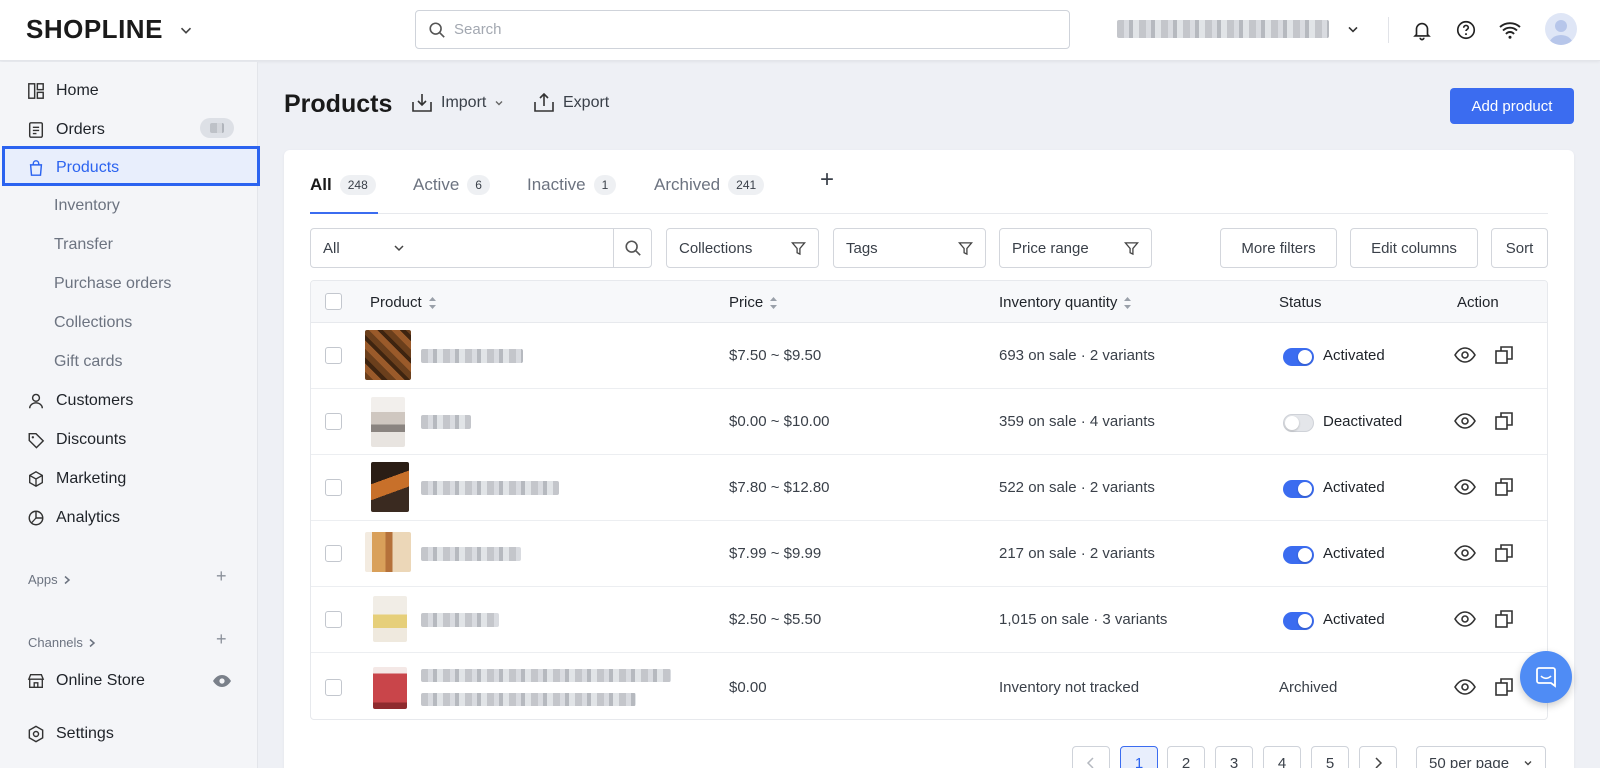 The image size is (1600, 768). What do you see at coordinates (572, 185) in the screenshot?
I see `tab-inactive: Inactive 1` at bounding box center [572, 185].